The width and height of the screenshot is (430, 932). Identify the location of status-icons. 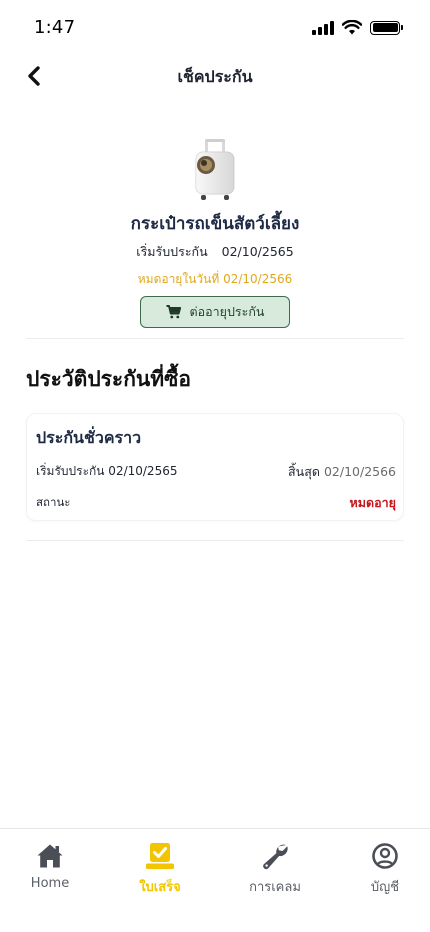
(357, 27).